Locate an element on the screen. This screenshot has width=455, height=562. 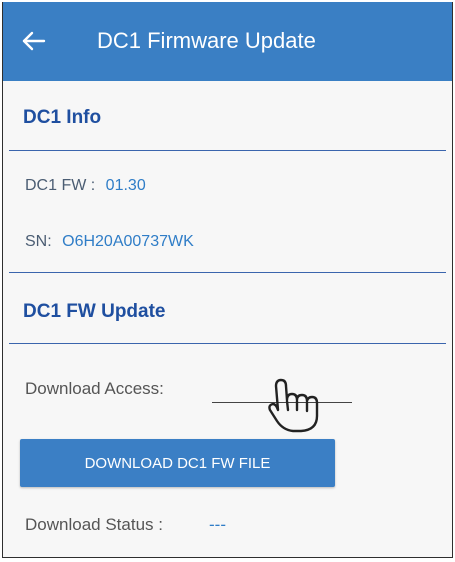
section-title-update: DC1 FW Update is located at coordinates (94, 311).